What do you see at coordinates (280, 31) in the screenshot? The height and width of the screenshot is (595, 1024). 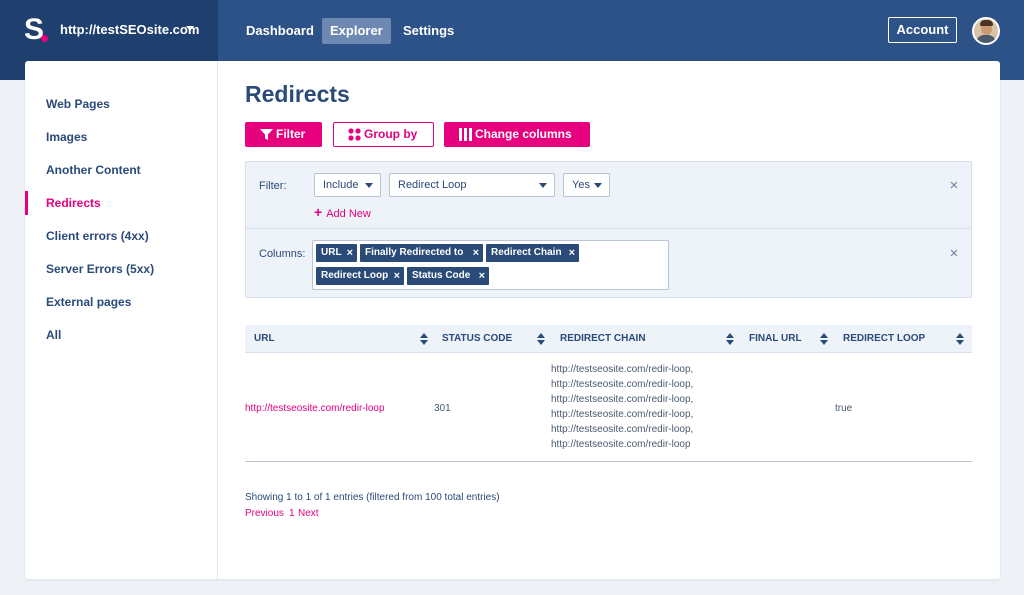 I see `nav-dashboard: Dashboard` at bounding box center [280, 31].